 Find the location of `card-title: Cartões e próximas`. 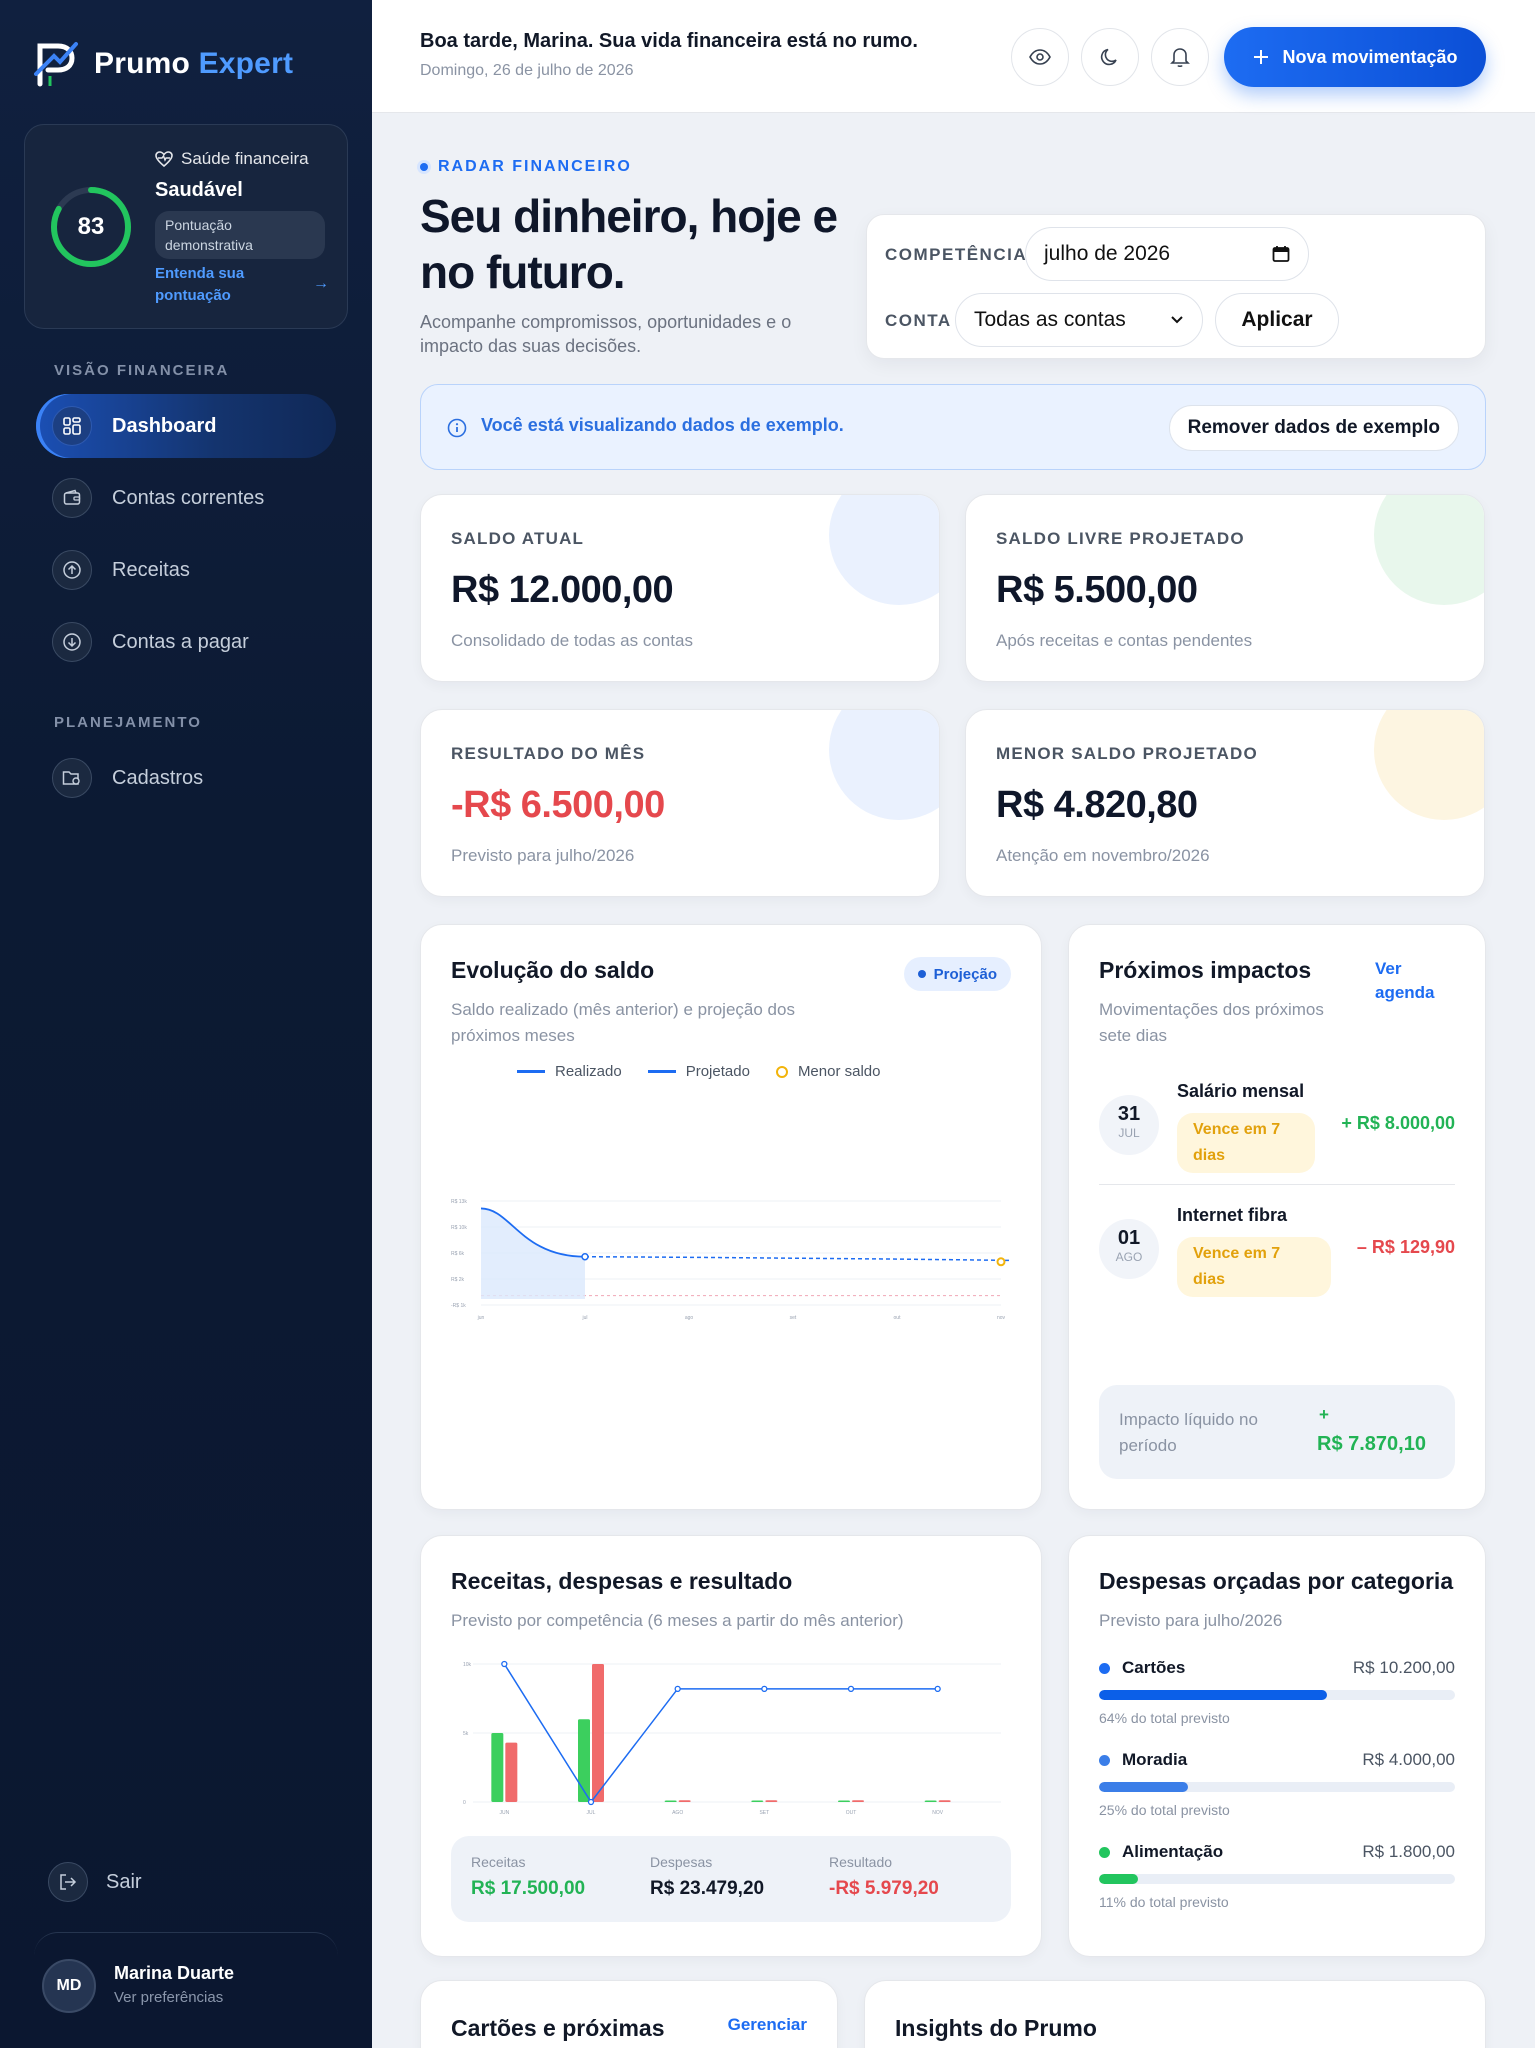

card-title: Cartões e próximas is located at coordinates (558, 2028).